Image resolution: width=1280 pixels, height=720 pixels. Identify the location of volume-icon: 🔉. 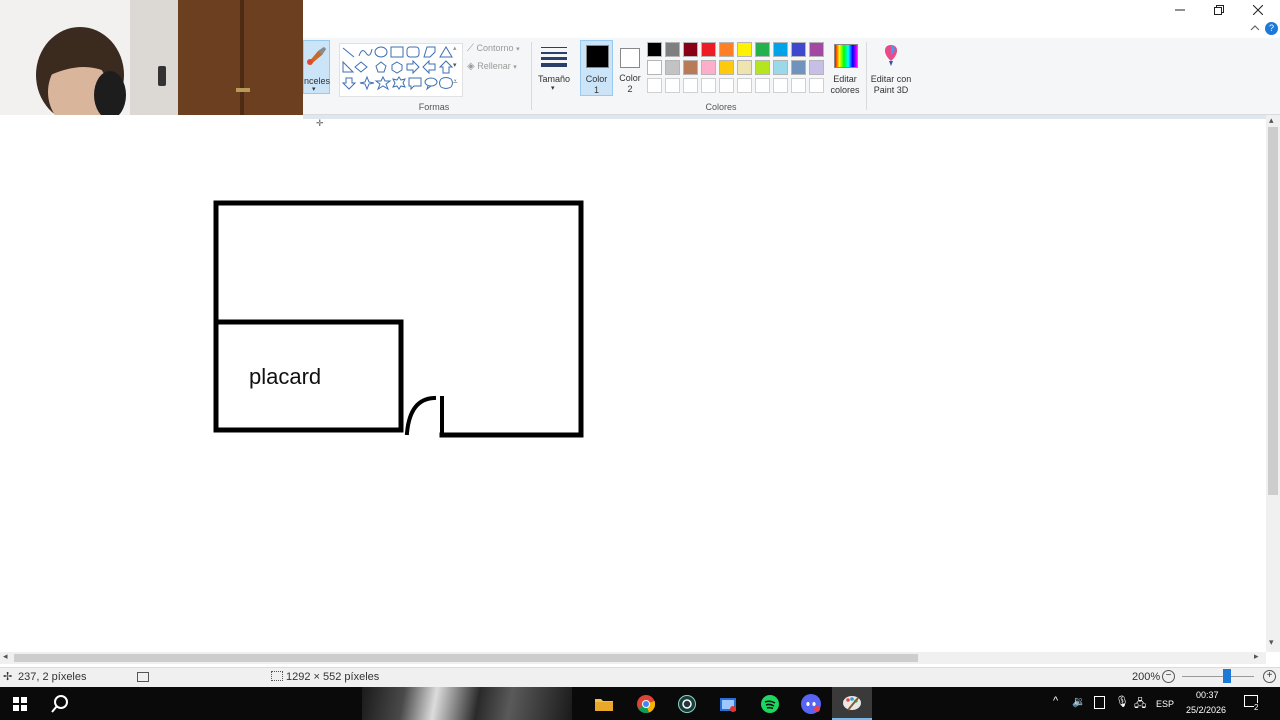
(1079, 701).